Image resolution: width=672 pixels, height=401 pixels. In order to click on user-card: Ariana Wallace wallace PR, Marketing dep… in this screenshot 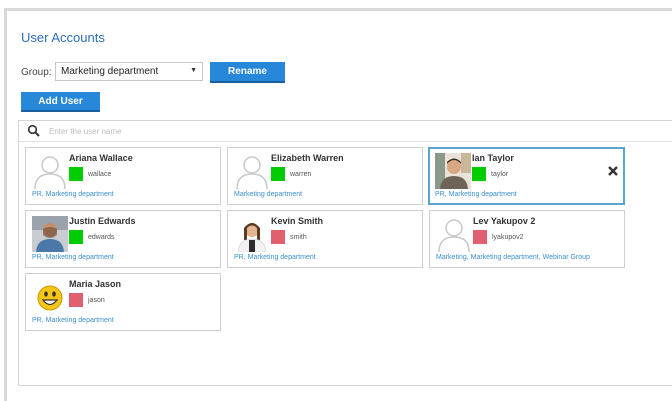, I will do `click(123, 176)`.